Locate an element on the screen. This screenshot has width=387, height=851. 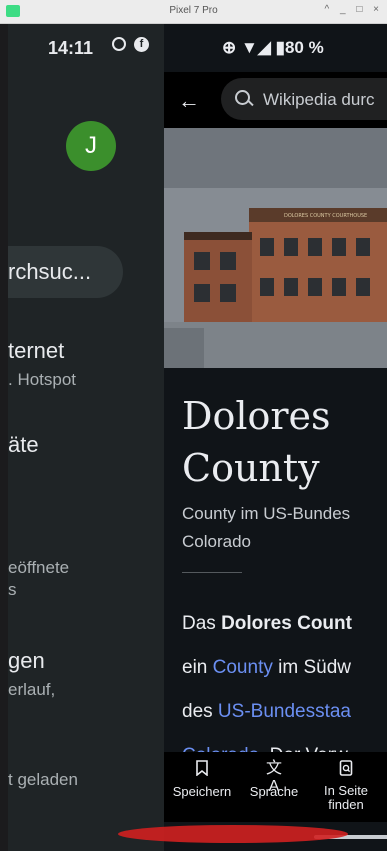
status-time: 14:11 is located at coordinates (71, 48).